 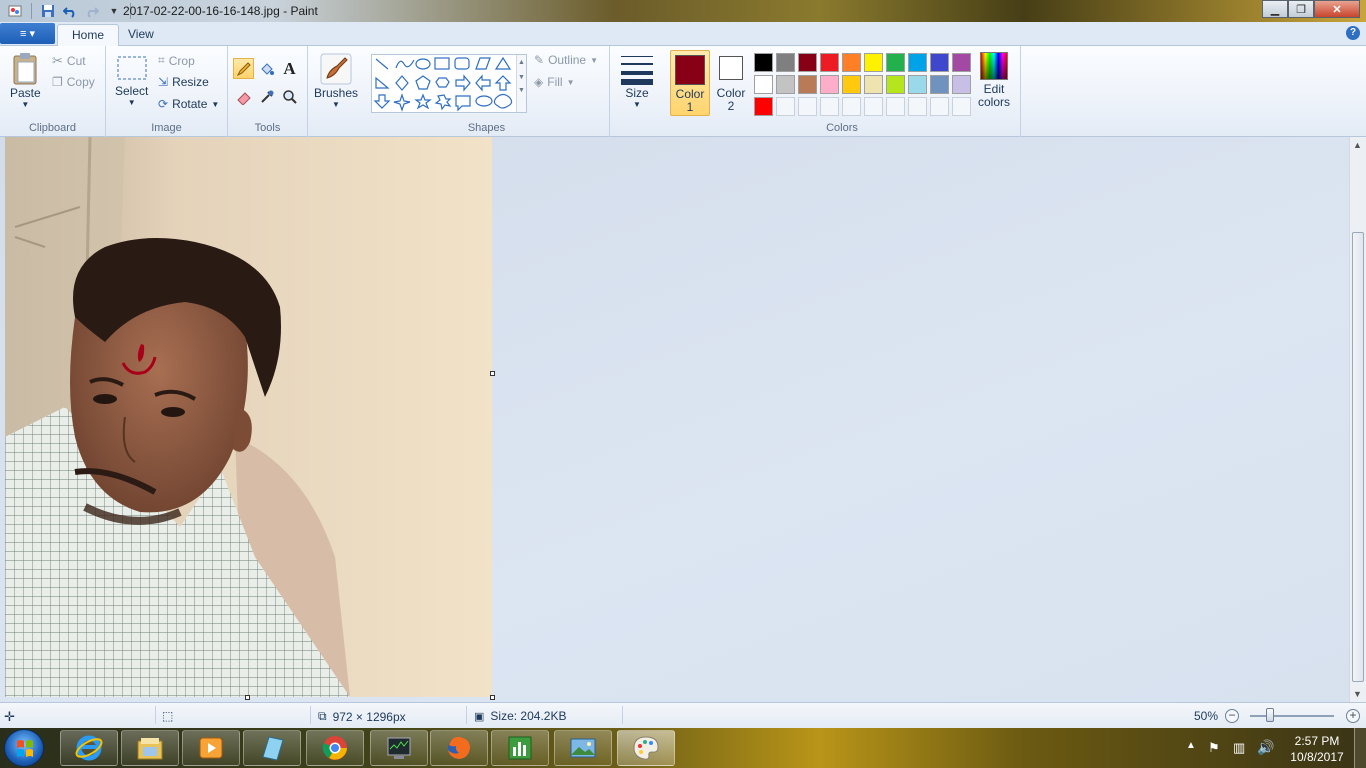 What do you see at coordinates (492, 697) in the screenshot?
I see `resize-handle-corner` at bounding box center [492, 697].